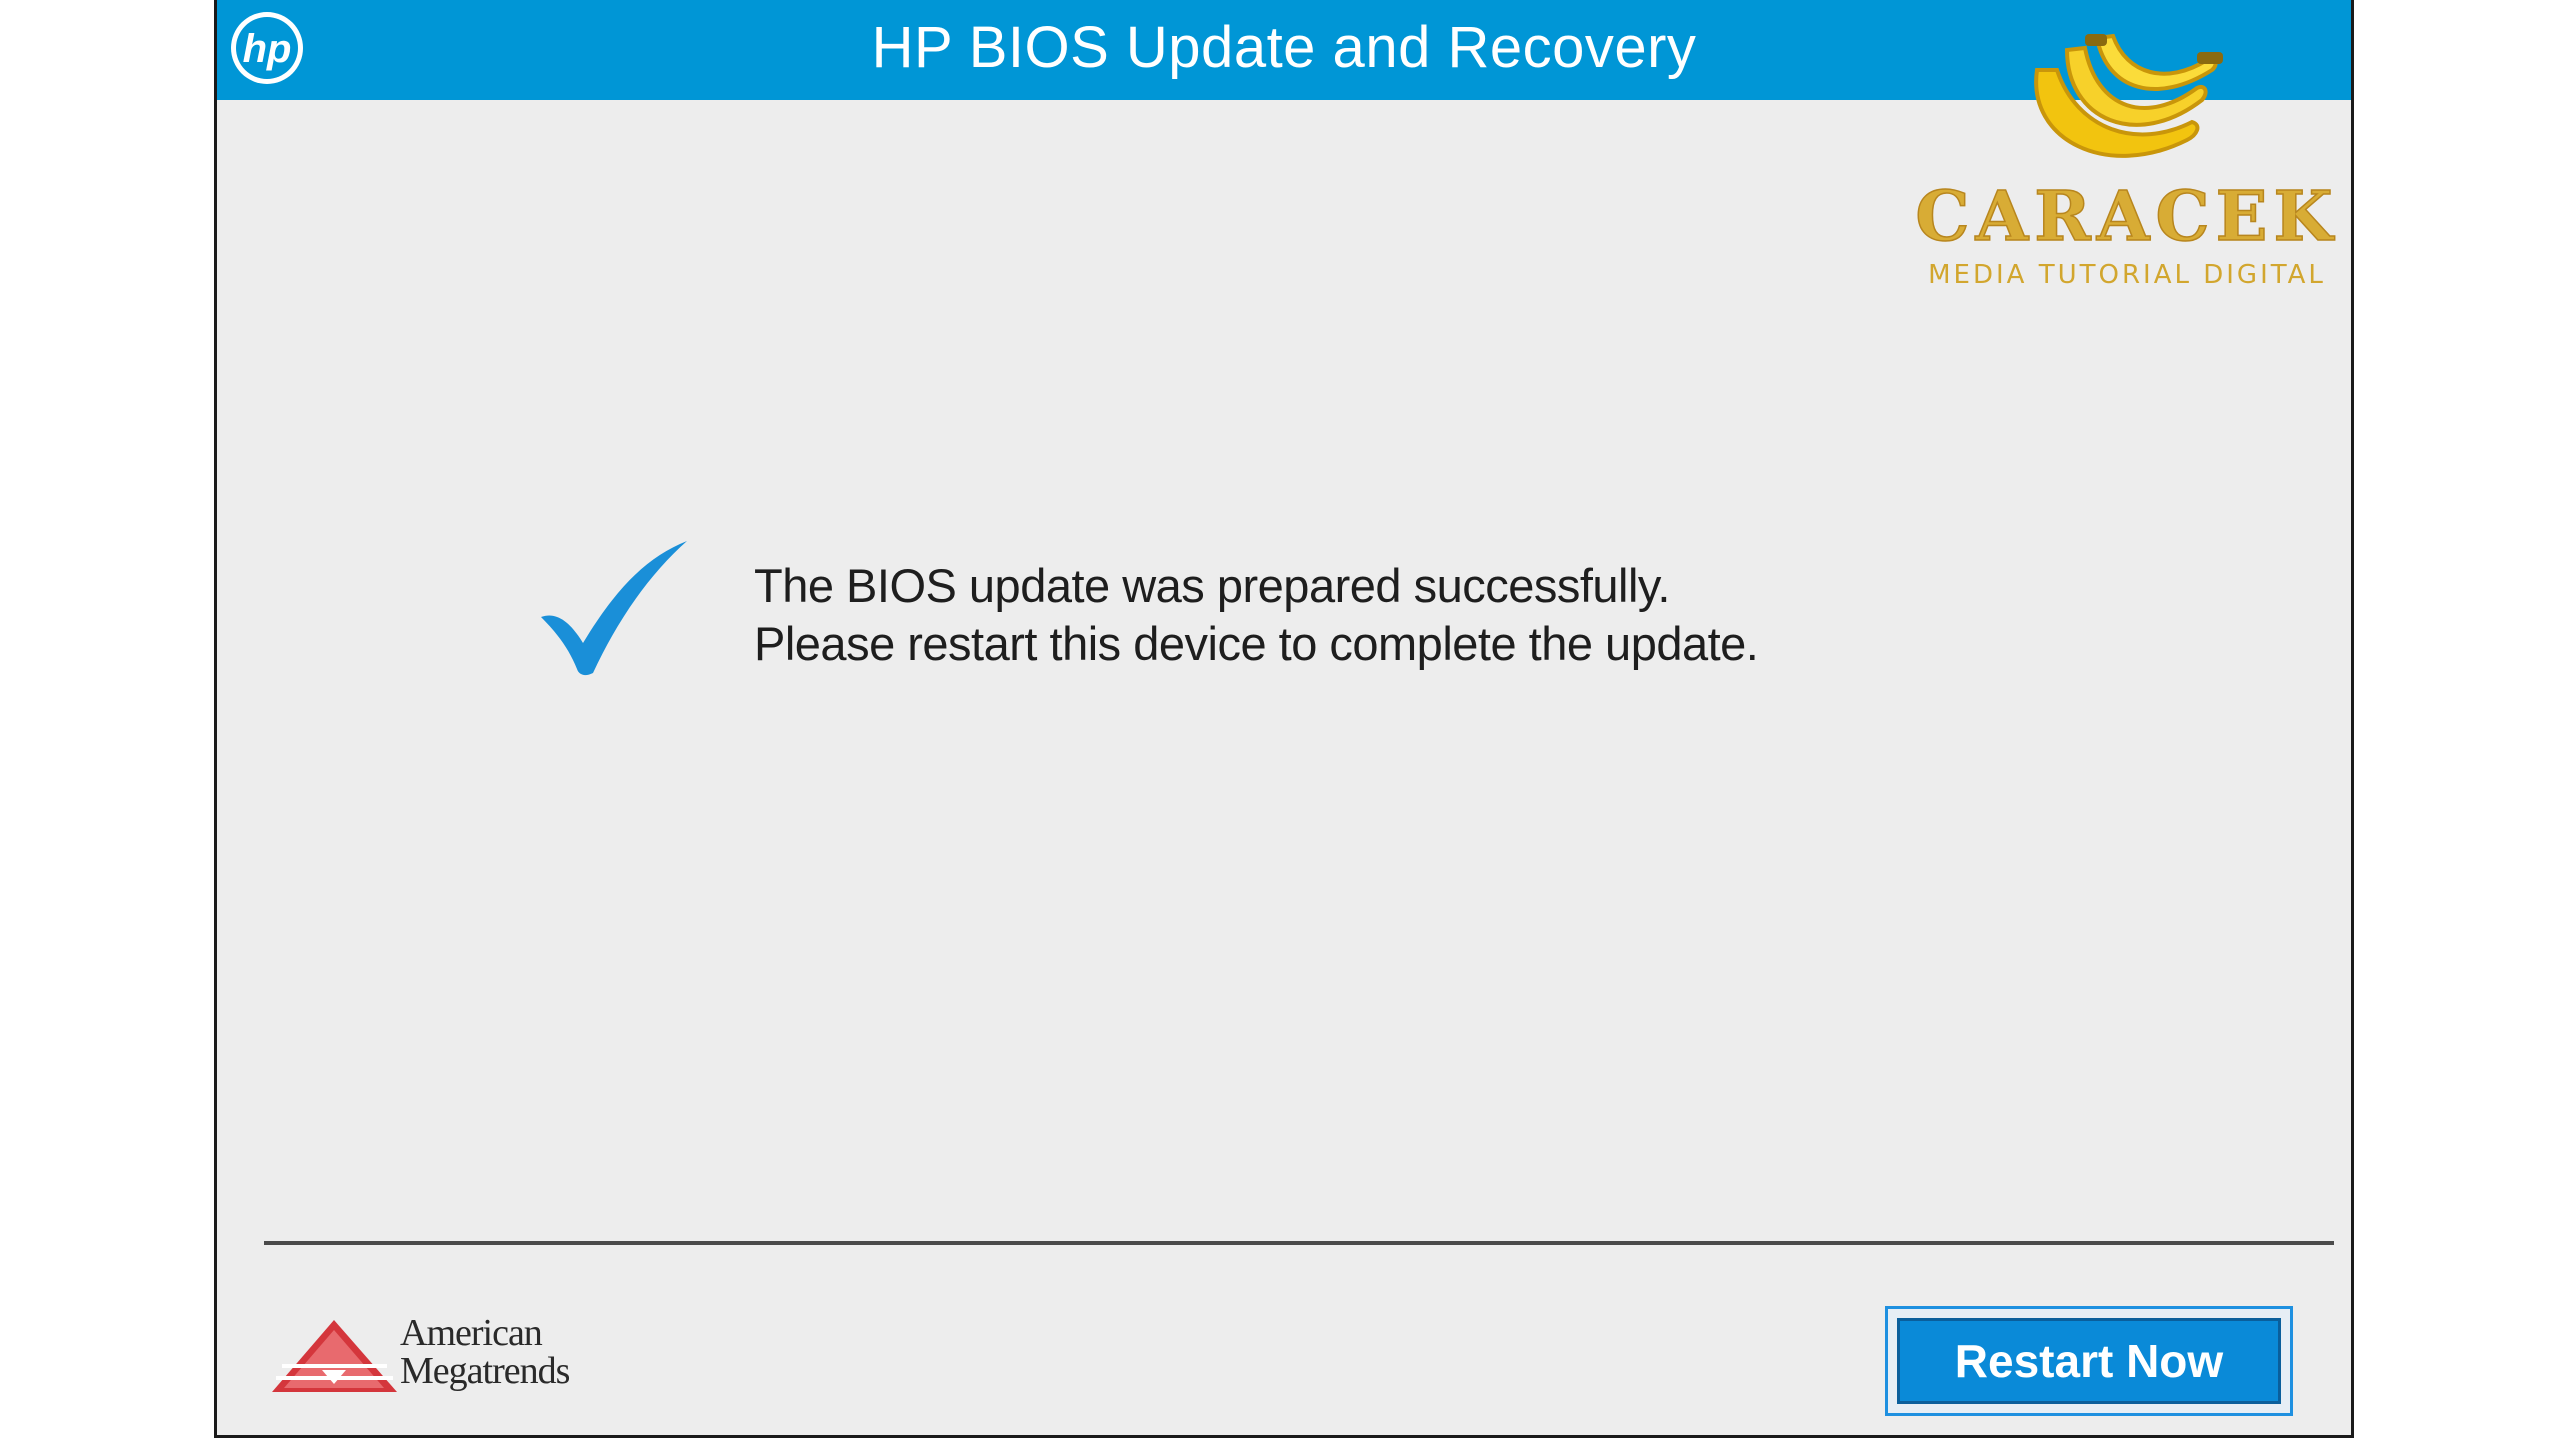 The image size is (2560, 1440). I want to click on watermark-brand-text: CARACEK, so click(2126, 217).